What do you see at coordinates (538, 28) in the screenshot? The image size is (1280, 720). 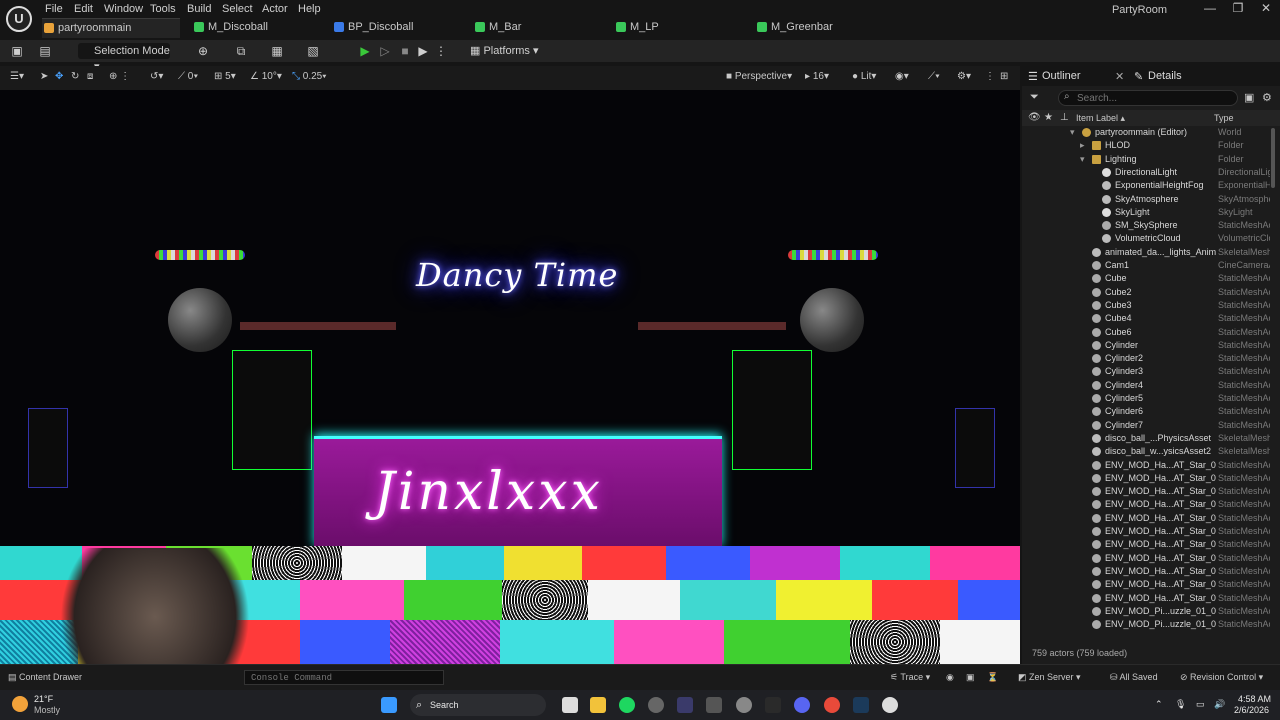 I see `tab-m-bar: M_Bar` at bounding box center [538, 28].